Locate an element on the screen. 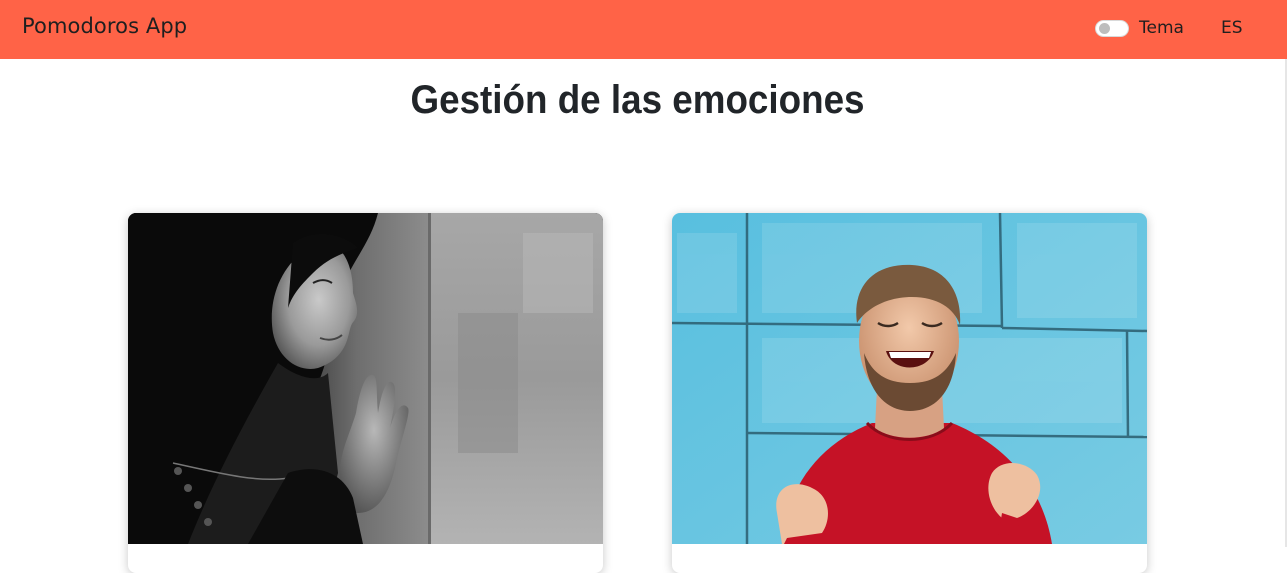 Image resolution: width=1287 pixels, height=573 pixels. page-title: Gestión de las emociones is located at coordinates (637, 100).